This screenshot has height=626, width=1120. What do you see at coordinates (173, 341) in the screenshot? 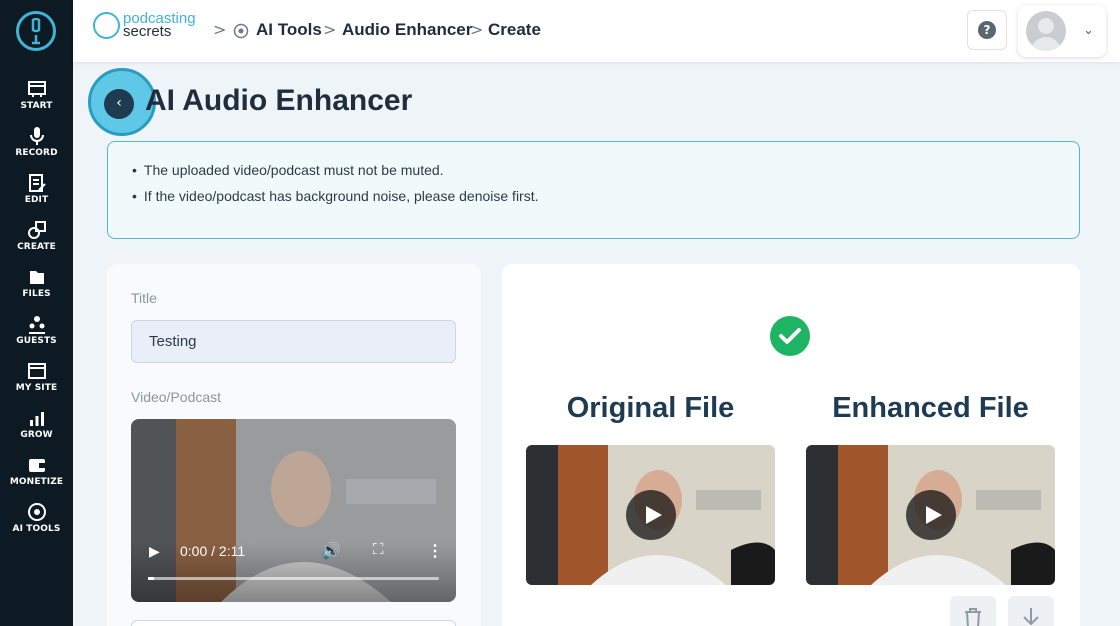
I see `title-input-value: Testing` at bounding box center [173, 341].